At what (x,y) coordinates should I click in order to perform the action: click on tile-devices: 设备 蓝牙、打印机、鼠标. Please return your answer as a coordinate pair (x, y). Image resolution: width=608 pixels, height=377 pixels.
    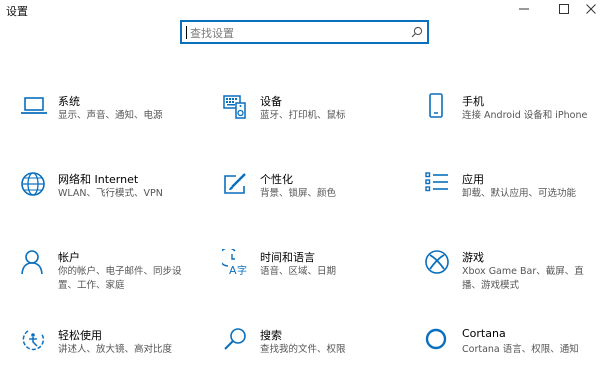
    Looking at the image, I should click on (317, 118).